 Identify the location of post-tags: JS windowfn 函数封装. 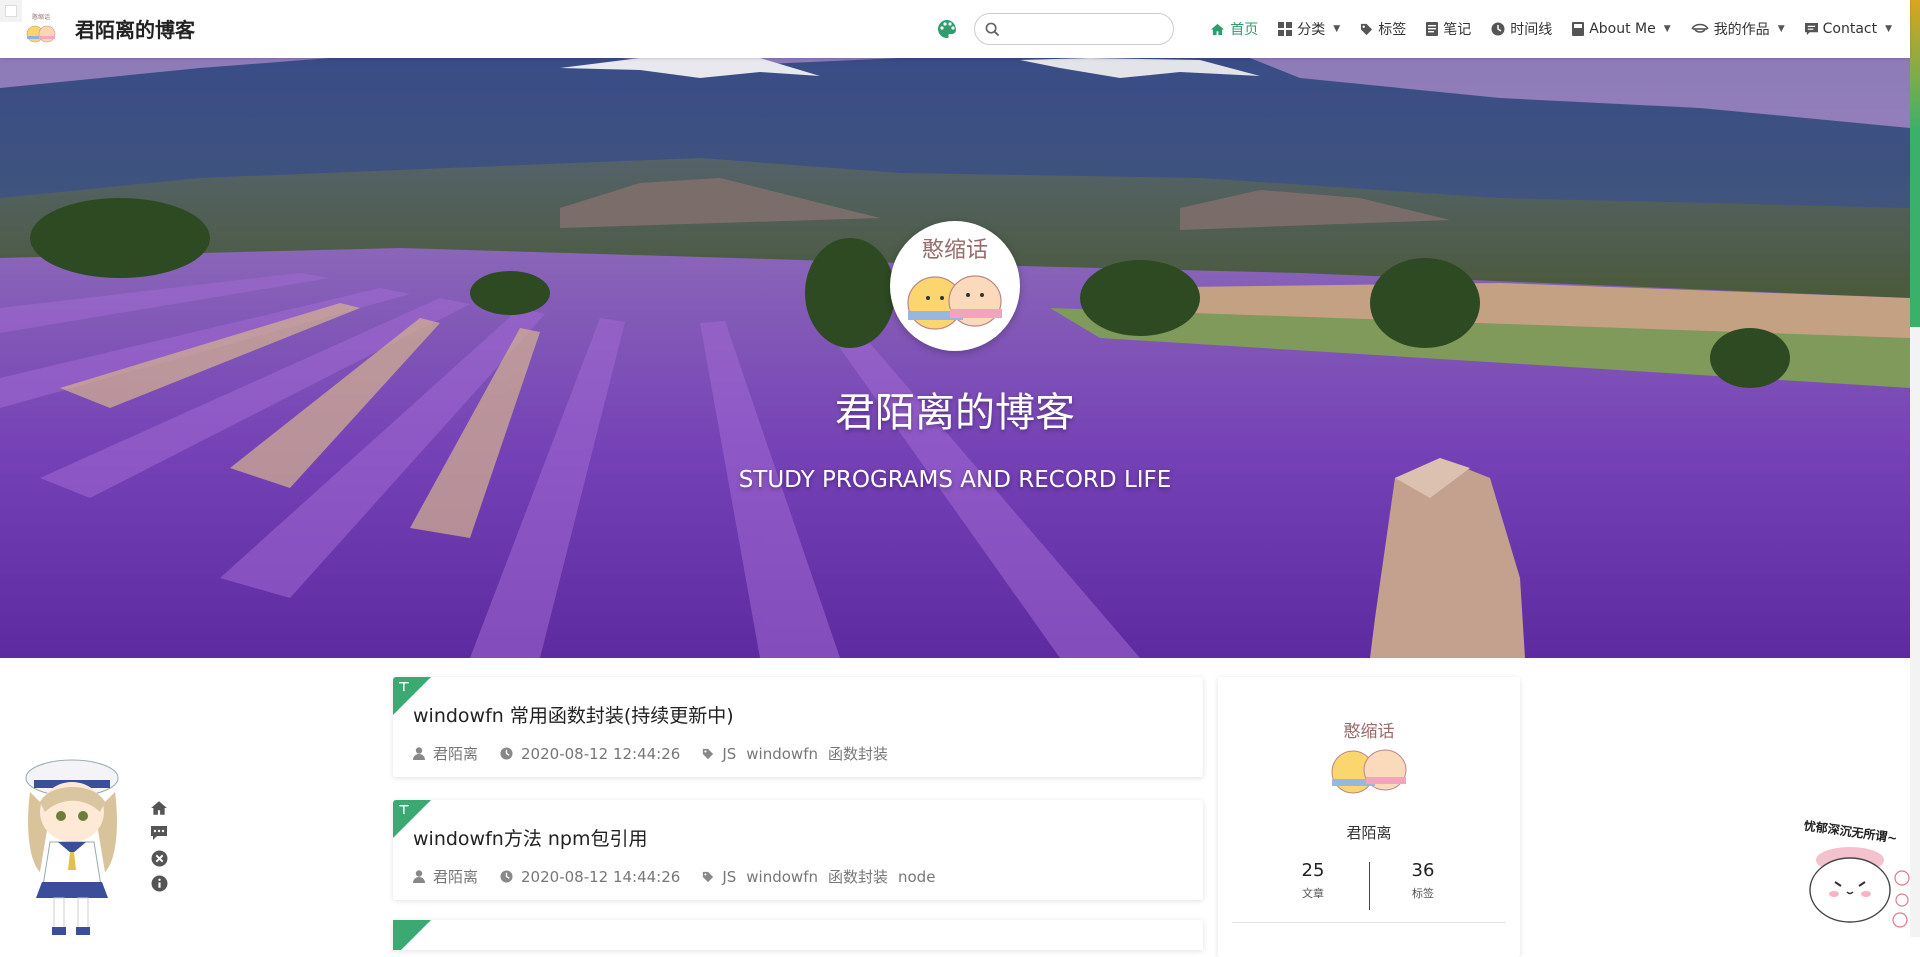
(800, 753).